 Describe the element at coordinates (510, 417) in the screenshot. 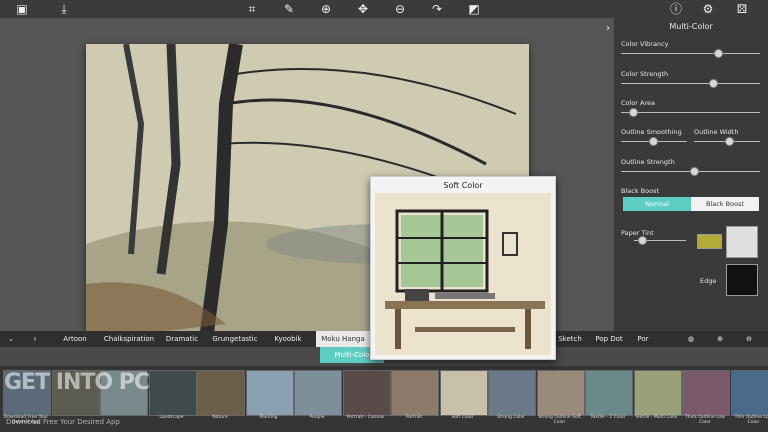

I see `preset-thumbnail-label: Strong Color` at that location.